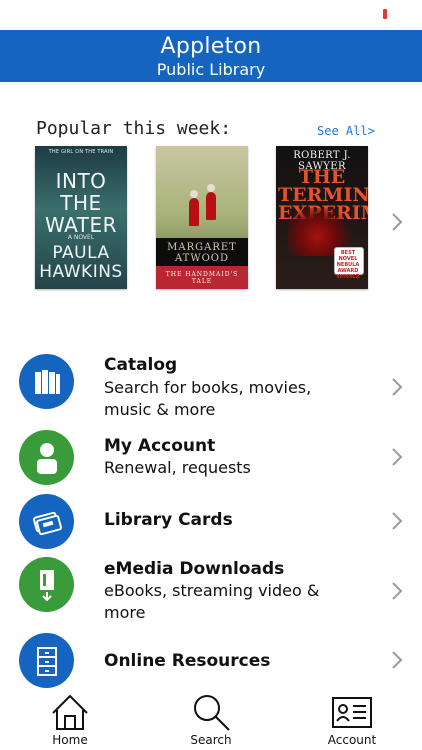  I want to click on menu-item-my-account: My Account Renewal, requests, so click(211, 458).